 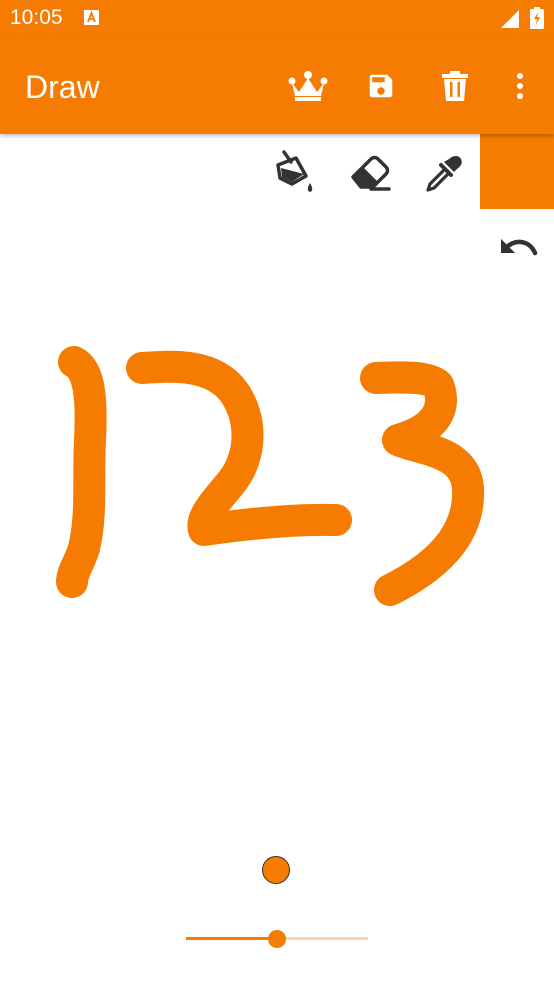 I want to click on eyedropper-icon, so click(x=444, y=174).